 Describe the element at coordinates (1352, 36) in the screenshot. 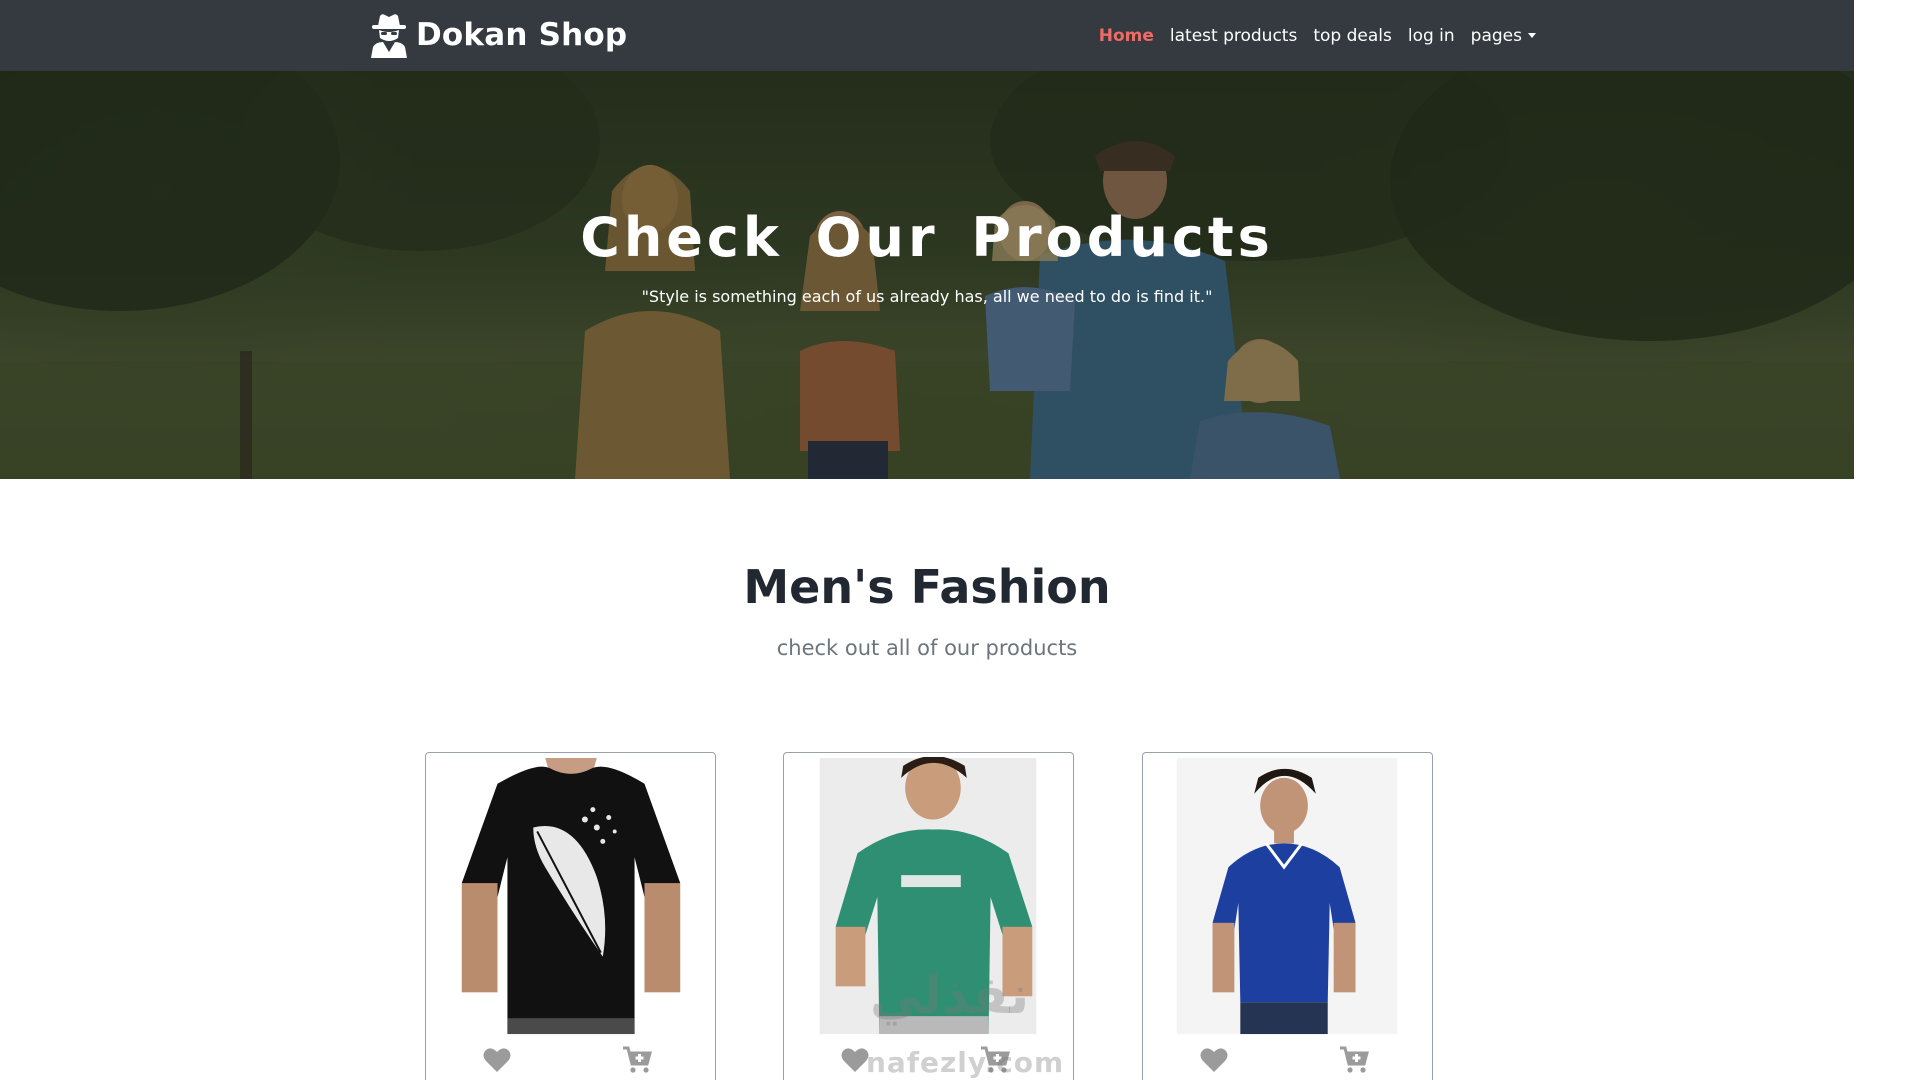

I see `nav-top-deals: top deals` at that location.